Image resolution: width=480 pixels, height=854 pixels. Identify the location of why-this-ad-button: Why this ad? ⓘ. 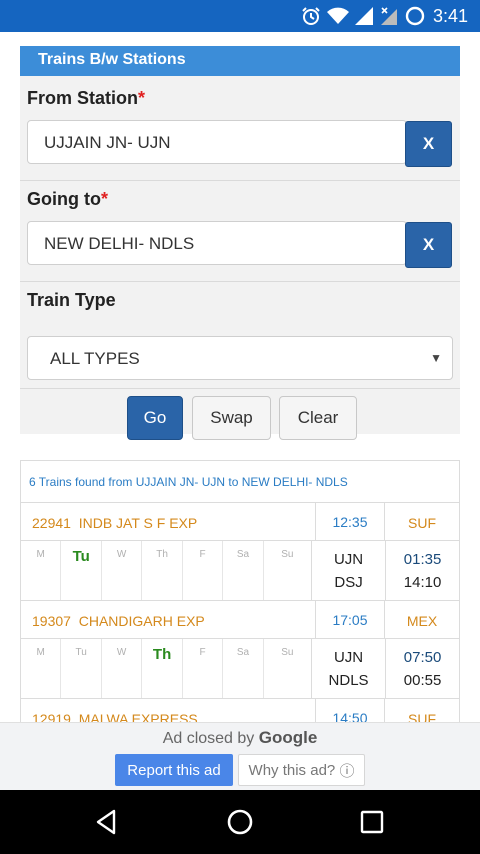
(301, 770).